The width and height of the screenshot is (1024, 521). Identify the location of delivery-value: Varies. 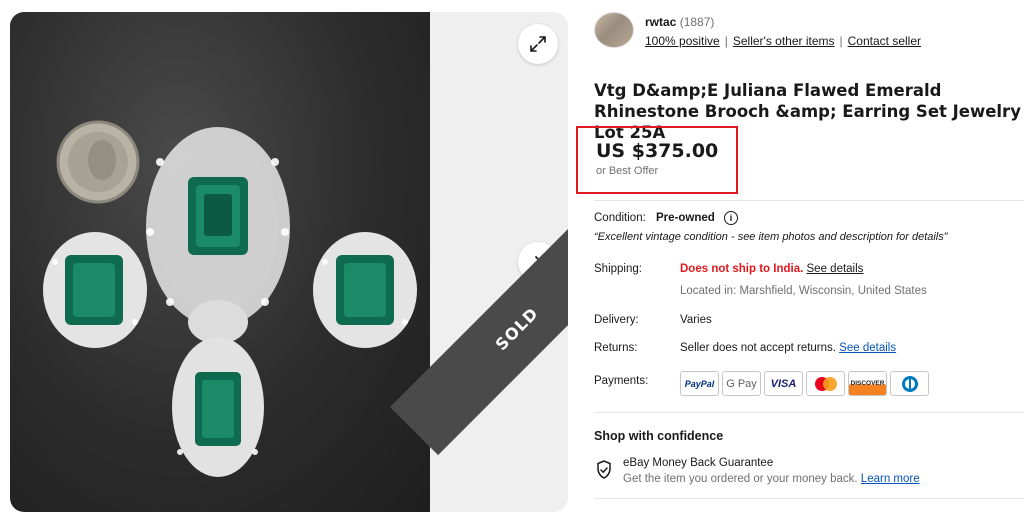
(696, 320).